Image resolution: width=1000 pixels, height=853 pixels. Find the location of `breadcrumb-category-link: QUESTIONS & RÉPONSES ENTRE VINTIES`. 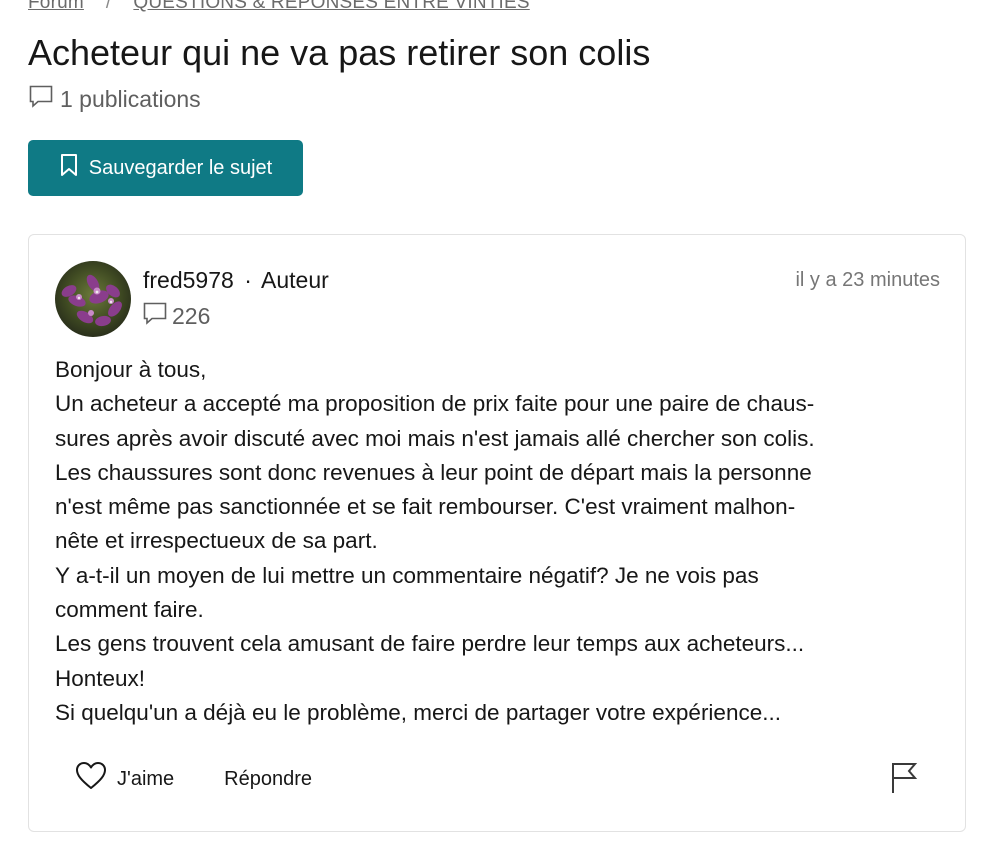

breadcrumb-category-link: QUESTIONS & RÉPONSES ENTRE VINTIES is located at coordinates (331, 7).